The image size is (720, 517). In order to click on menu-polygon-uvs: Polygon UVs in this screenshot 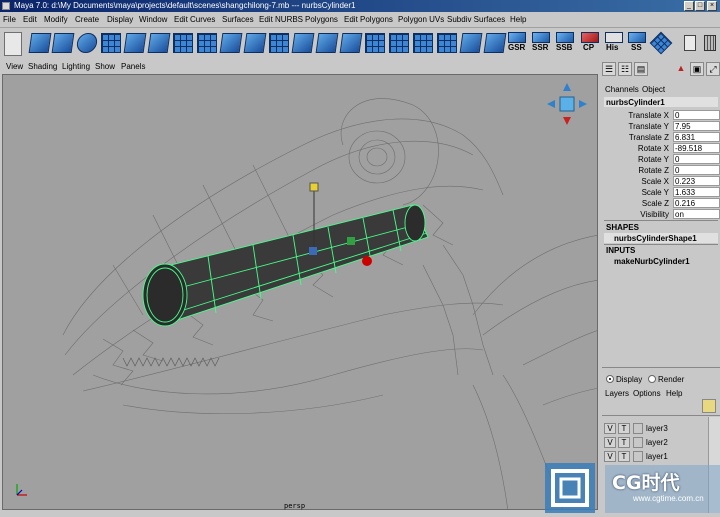, I will do `click(421, 19)`.